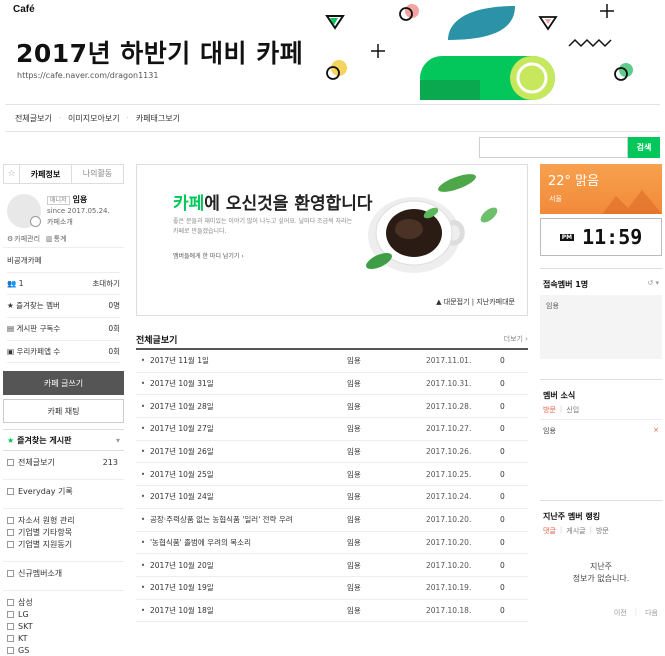 Image resolution: width=665 pixels, height=656 pixels. What do you see at coordinates (63, 626) in the screenshot?
I see `board-item: SKT` at bounding box center [63, 626].